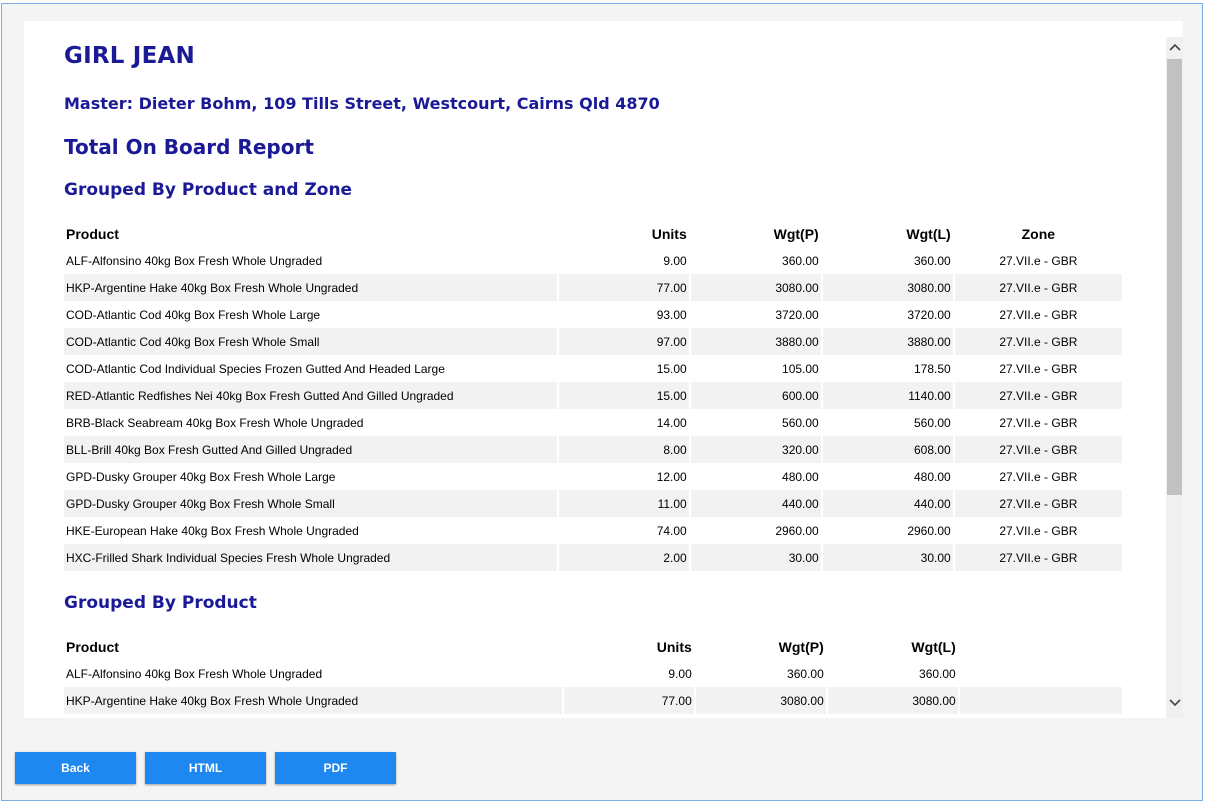  I want to click on wgt-l-cell: 608.00, so click(887, 449).